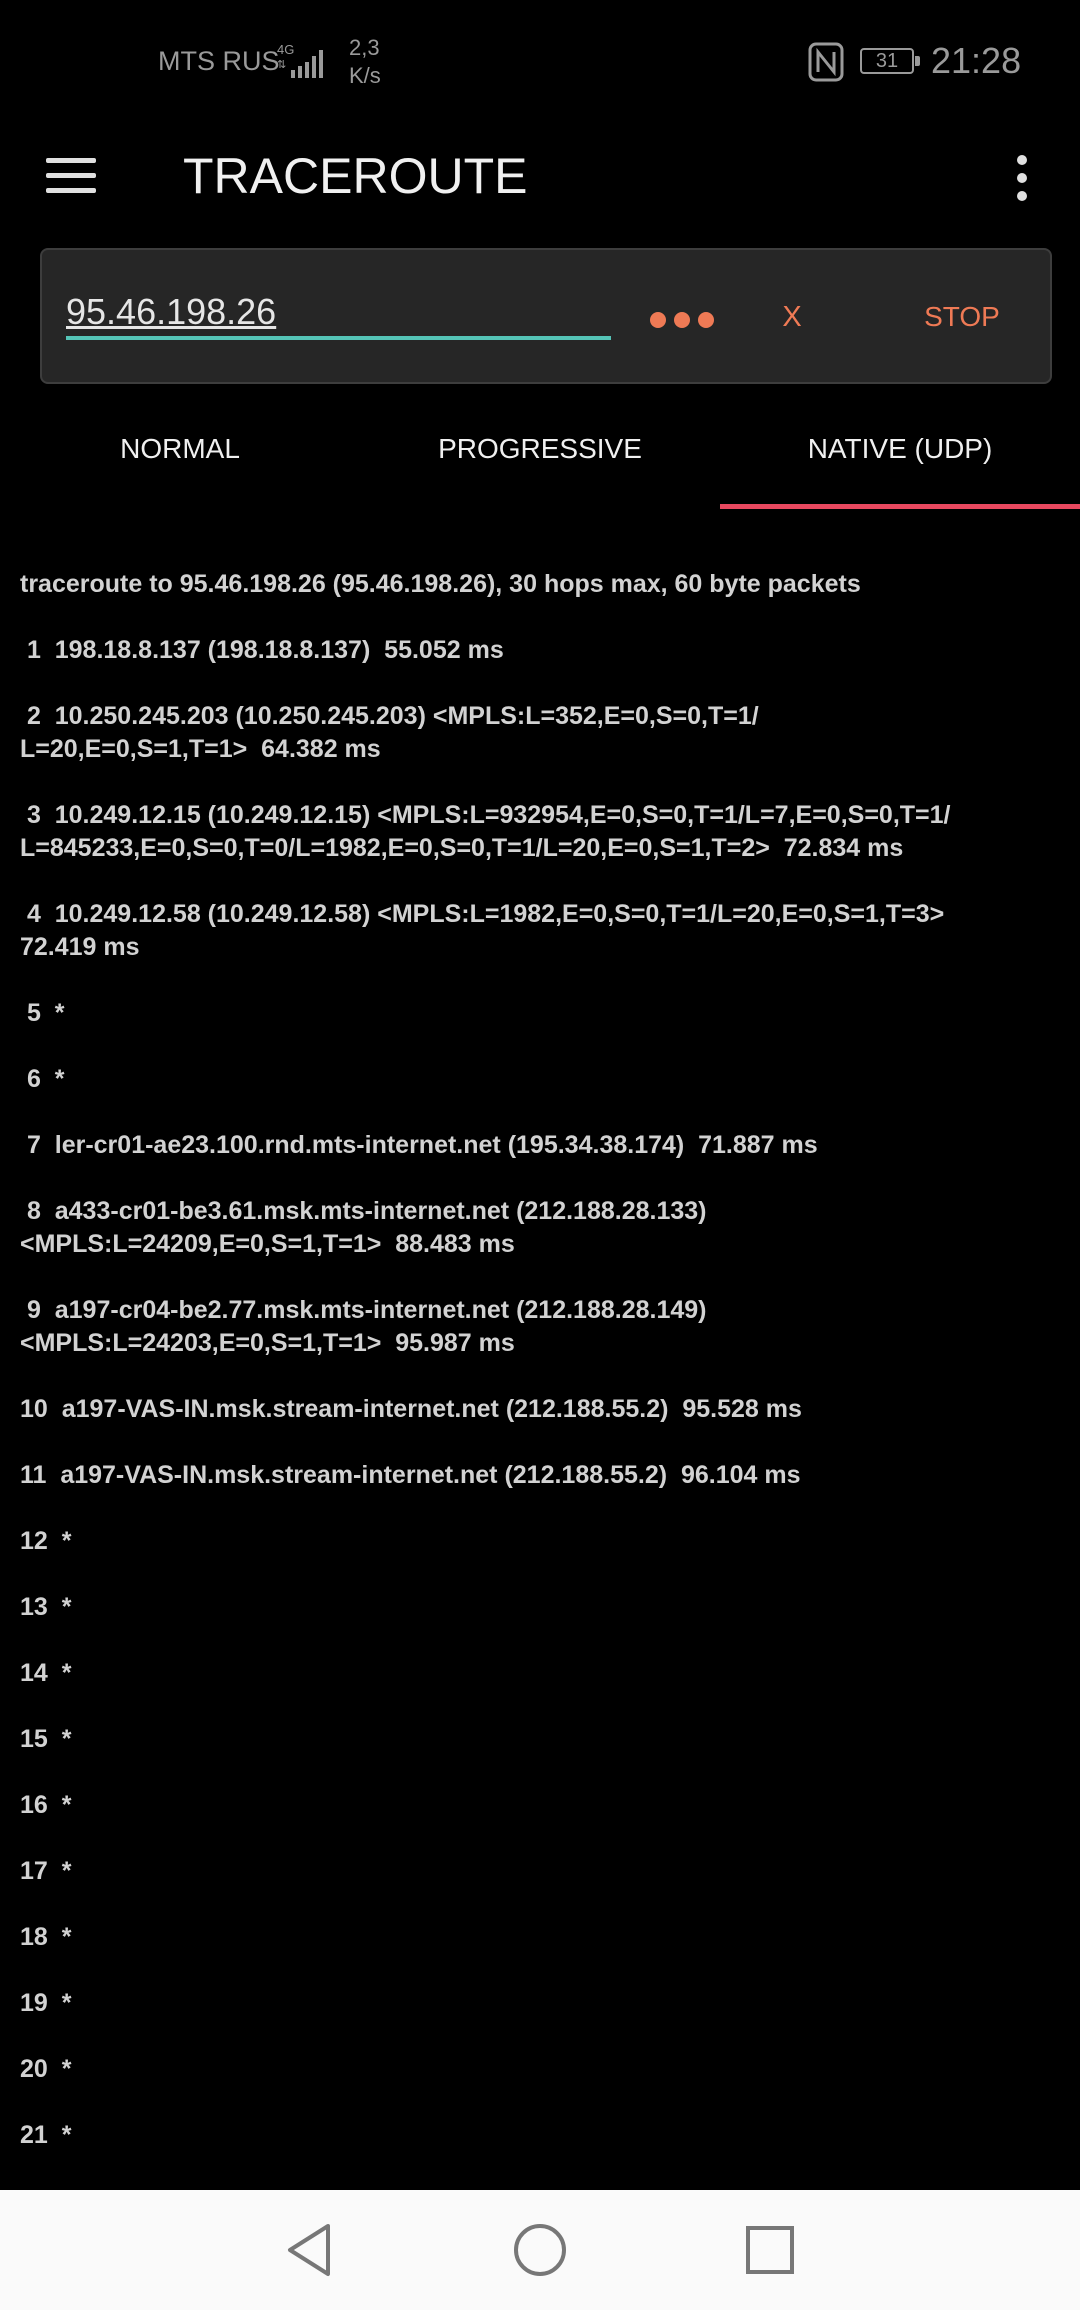 The image size is (1080, 2310). Describe the element at coordinates (900, 506) in the screenshot. I see `tab-selected-indicator` at that location.